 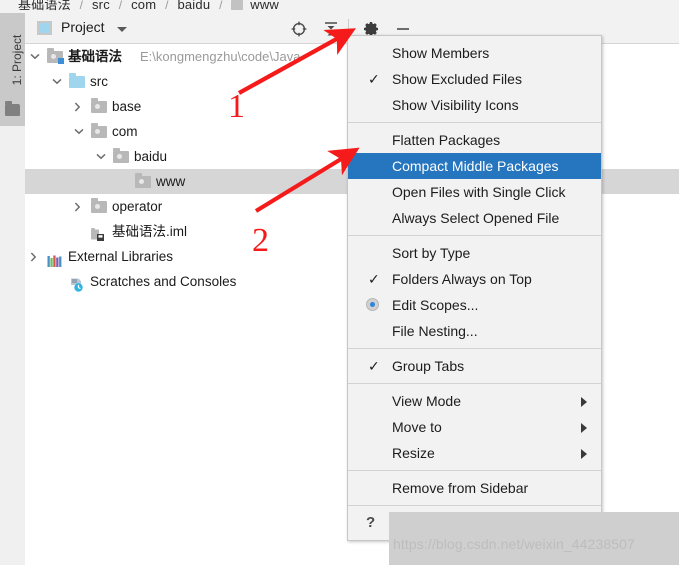 What do you see at coordinates (474, 192) in the screenshot?
I see `menu-item-open-files-with-single-click: Open Files with Single Click` at bounding box center [474, 192].